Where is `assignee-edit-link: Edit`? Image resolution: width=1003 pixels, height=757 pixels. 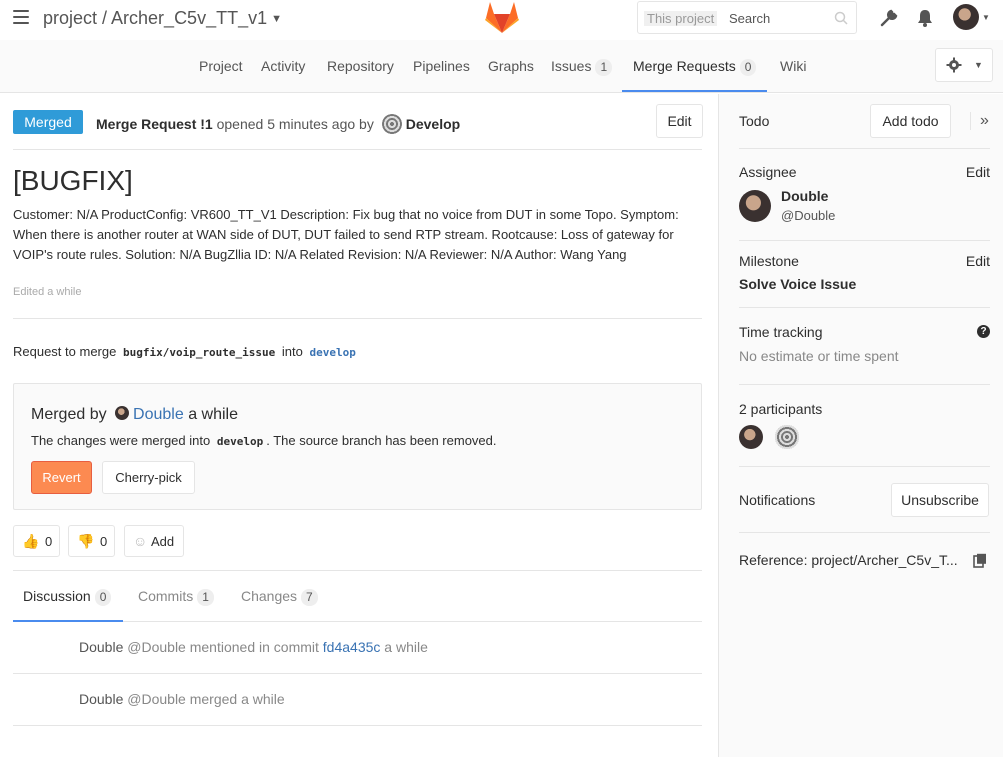 assignee-edit-link: Edit is located at coordinates (978, 172).